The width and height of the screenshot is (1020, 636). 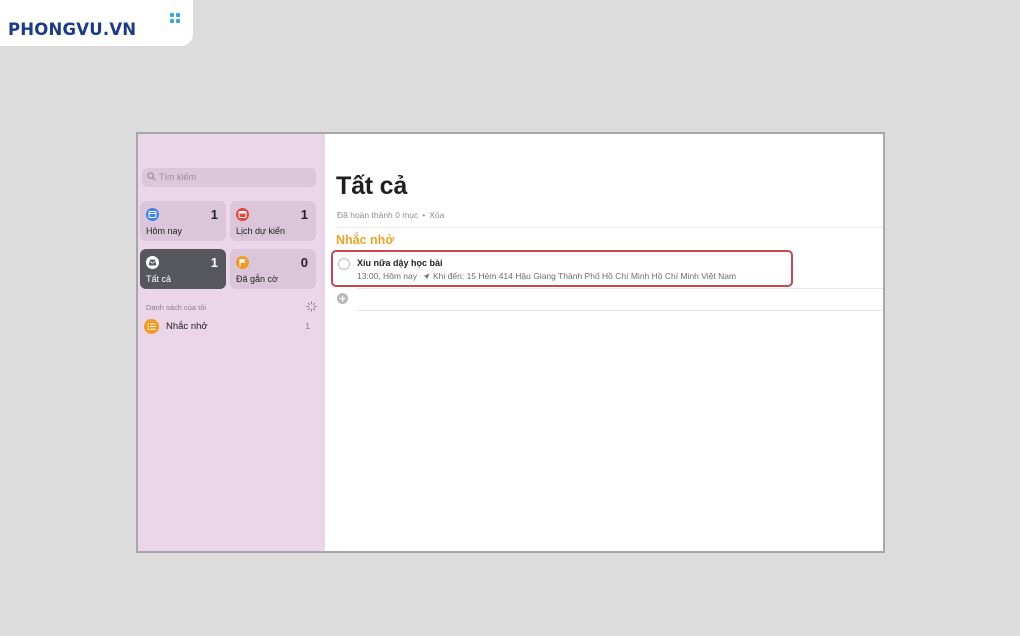 What do you see at coordinates (229, 177) in the screenshot?
I see `search-input: Tìm kiếm` at bounding box center [229, 177].